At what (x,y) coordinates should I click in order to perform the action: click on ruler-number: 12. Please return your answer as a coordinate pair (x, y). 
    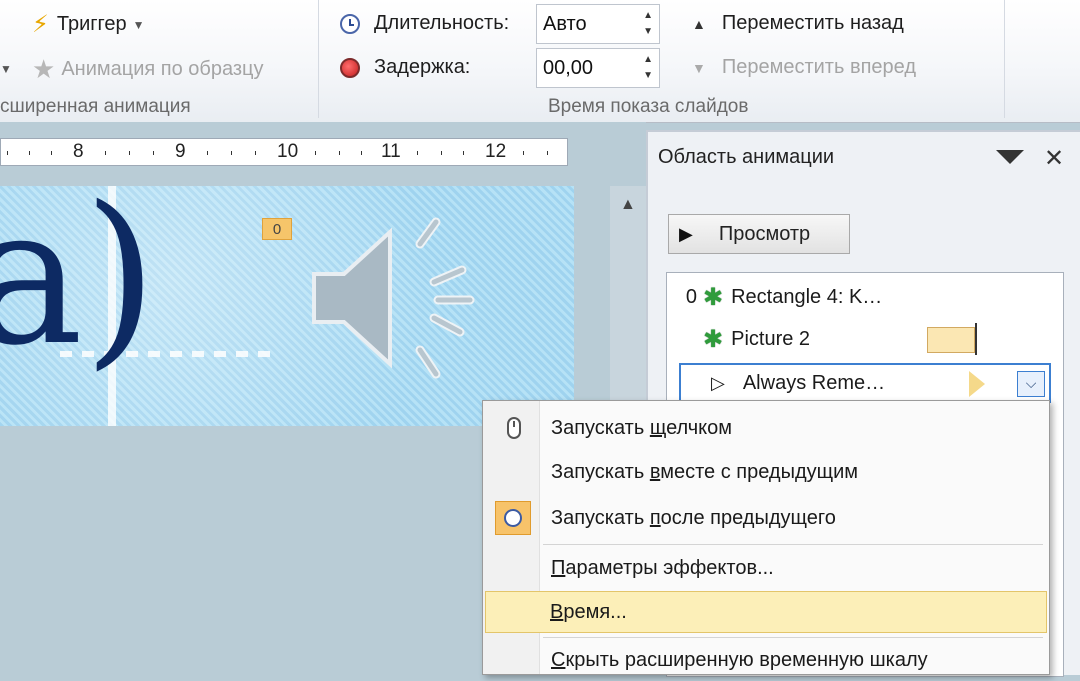
    Looking at the image, I should click on (496, 151).